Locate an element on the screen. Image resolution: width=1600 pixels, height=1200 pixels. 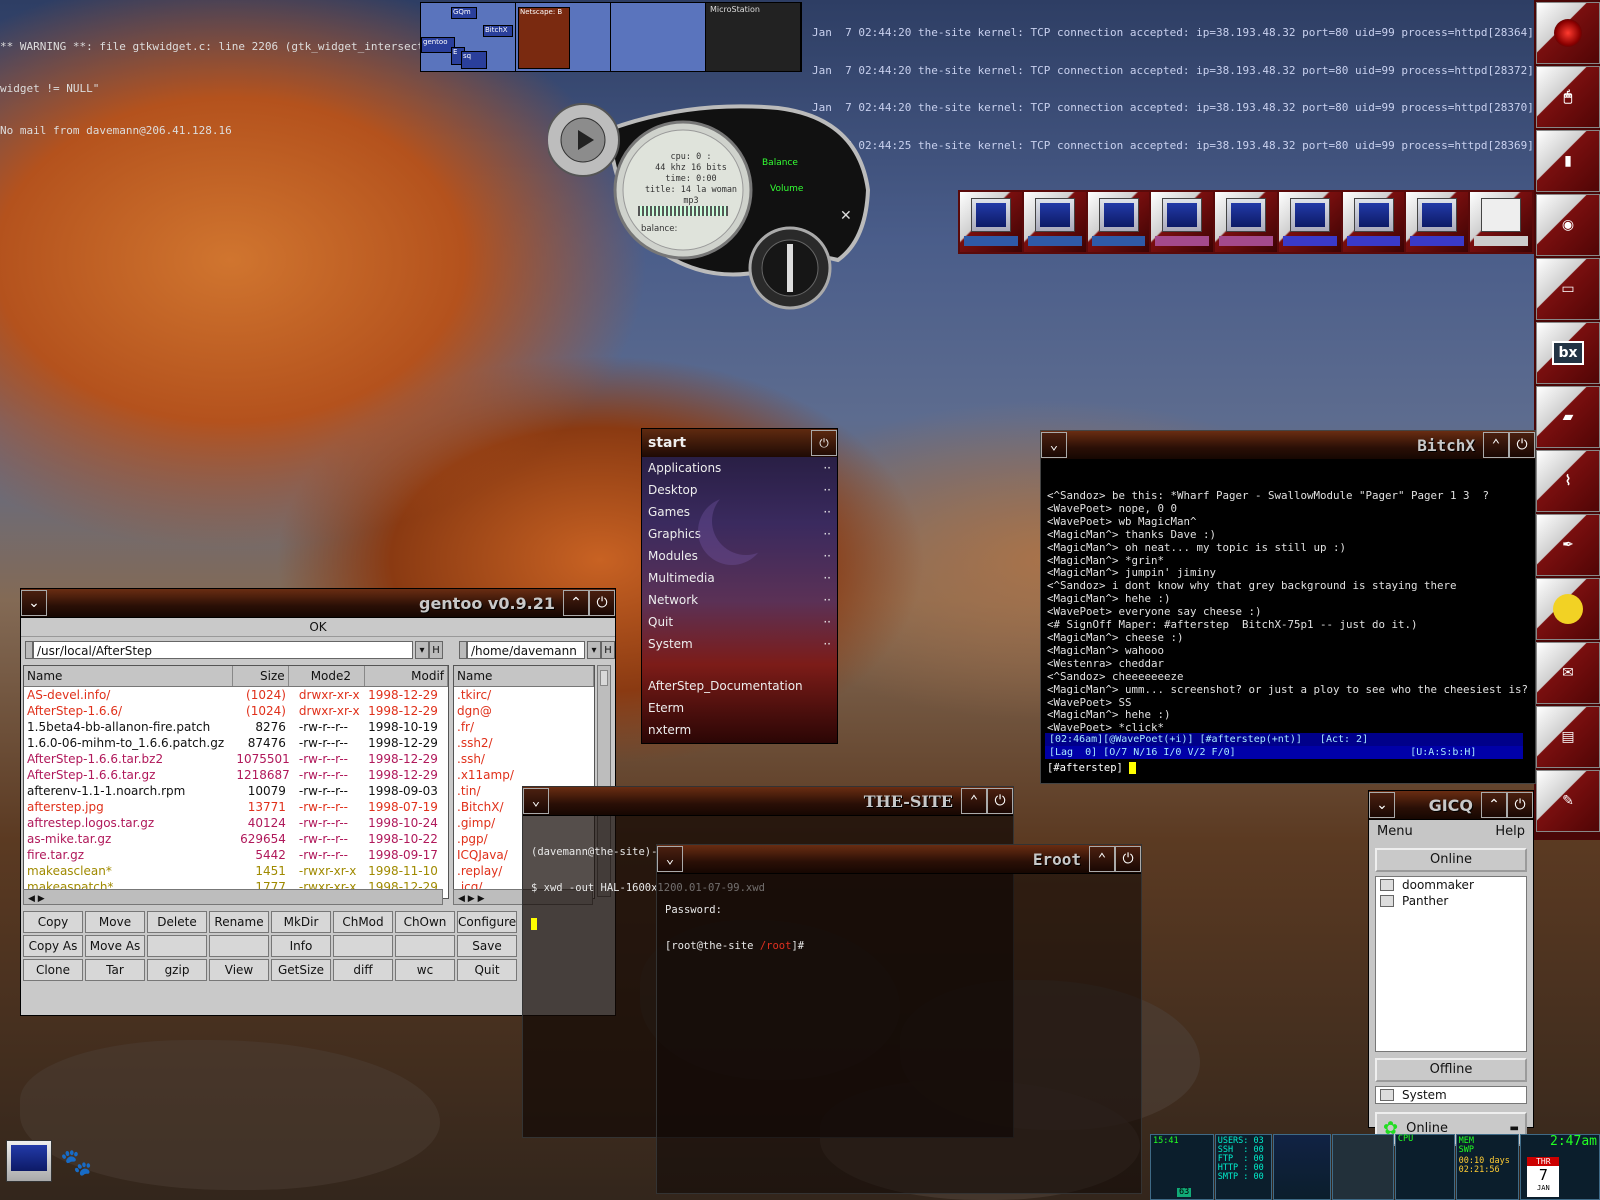
pager-desk-4: MicroStation is located at coordinates (753, 37).